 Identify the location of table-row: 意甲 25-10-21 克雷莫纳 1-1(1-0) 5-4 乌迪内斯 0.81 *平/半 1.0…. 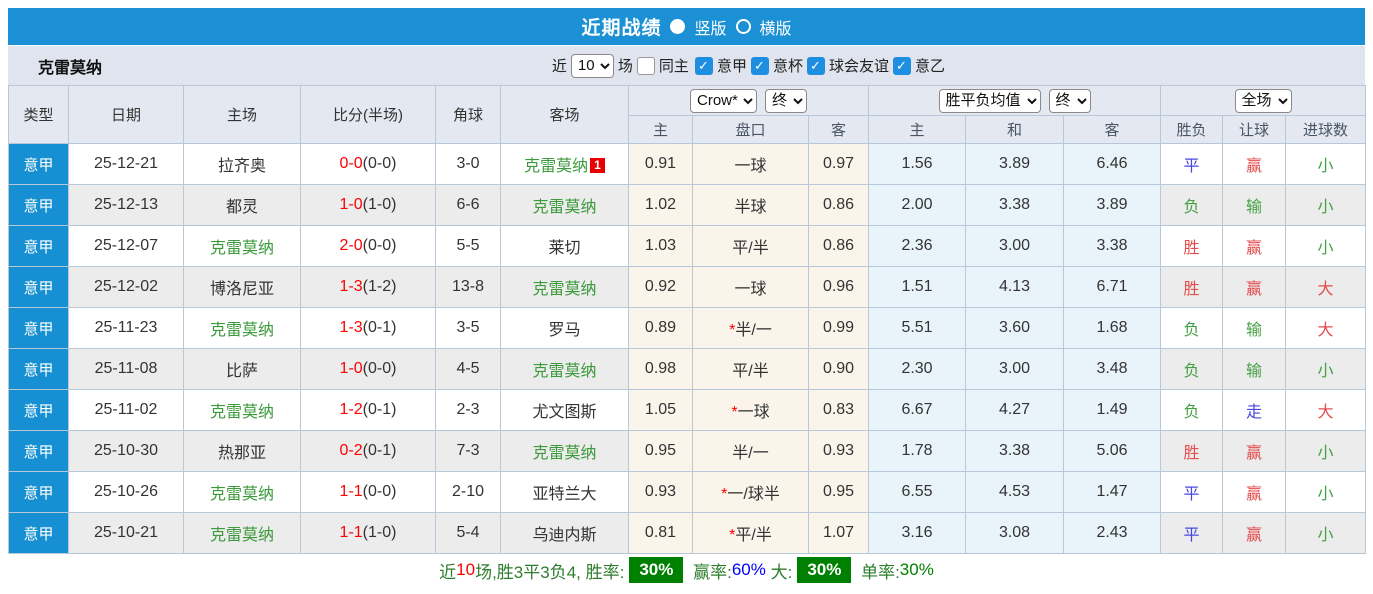
(687, 533).